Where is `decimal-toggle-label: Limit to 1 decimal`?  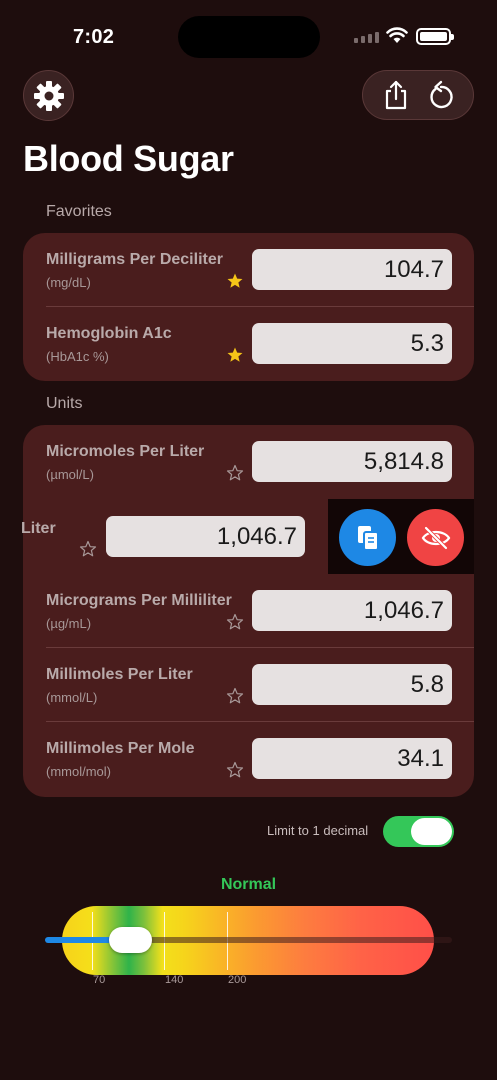 decimal-toggle-label: Limit to 1 decimal is located at coordinates (318, 830).